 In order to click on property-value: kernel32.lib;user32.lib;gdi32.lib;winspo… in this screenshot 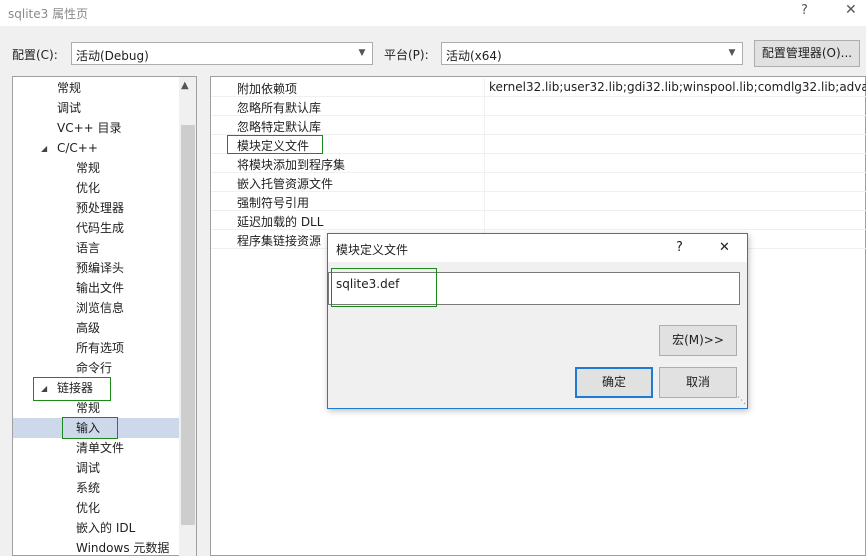, I will do `click(677, 87)`.